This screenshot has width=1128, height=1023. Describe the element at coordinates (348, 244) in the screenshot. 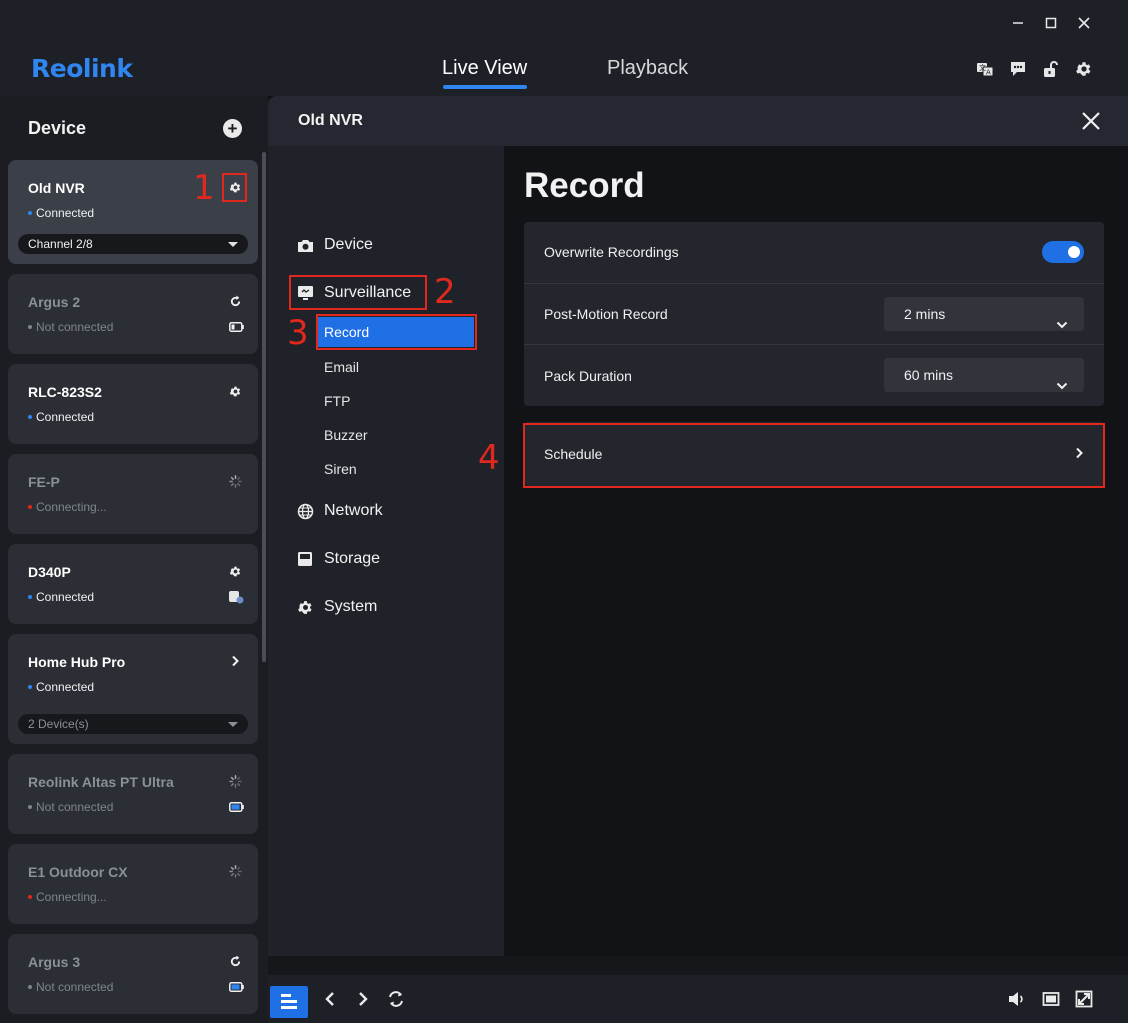

I see `nav-item-label: Device` at that location.